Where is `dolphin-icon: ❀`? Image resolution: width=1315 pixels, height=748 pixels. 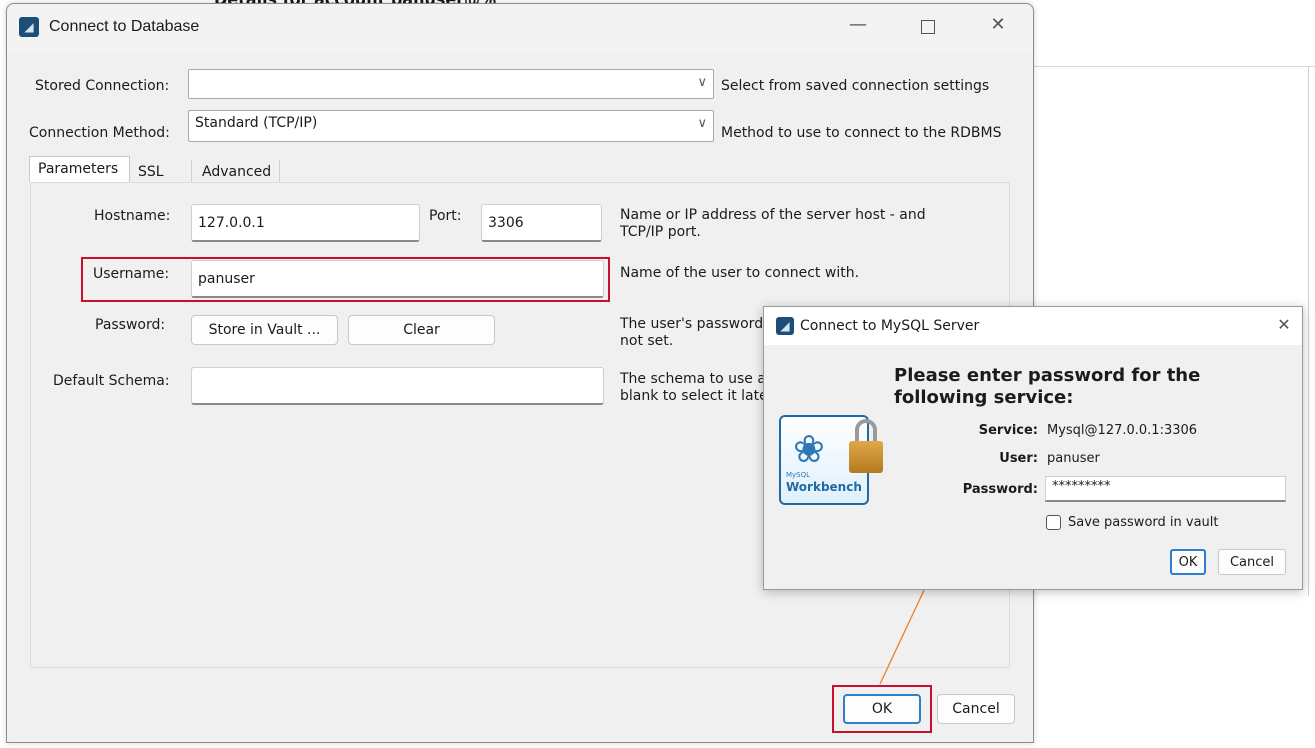 dolphin-icon: ❀ is located at coordinates (809, 449).